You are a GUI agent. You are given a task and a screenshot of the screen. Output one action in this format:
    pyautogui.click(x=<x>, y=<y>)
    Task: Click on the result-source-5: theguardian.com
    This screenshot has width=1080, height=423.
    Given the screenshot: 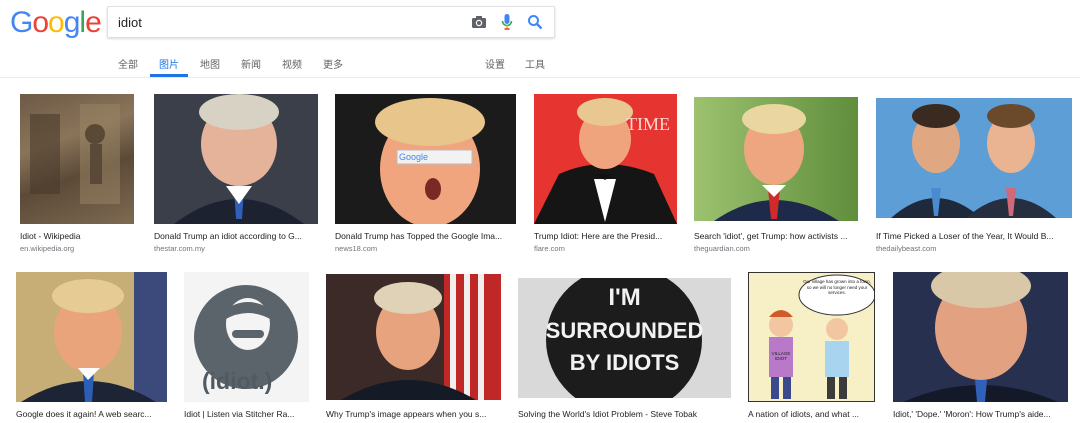 What is the action you would take?
    pyautogui.click(x=722, y=248)
    